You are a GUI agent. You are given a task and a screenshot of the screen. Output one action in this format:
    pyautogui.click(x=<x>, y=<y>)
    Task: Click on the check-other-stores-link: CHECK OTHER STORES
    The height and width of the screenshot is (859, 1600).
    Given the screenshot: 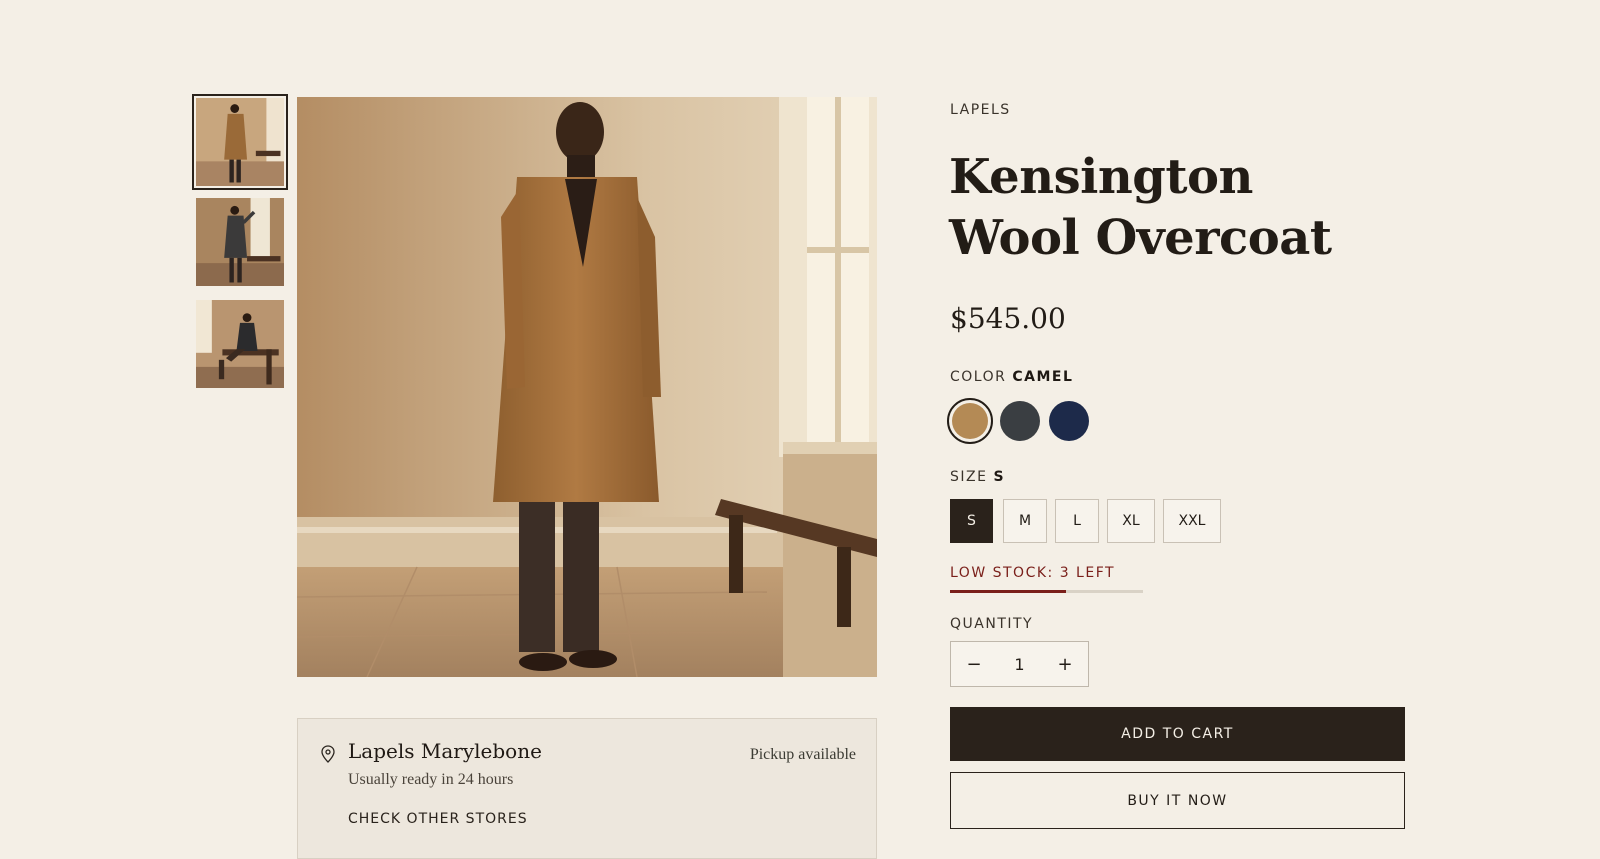 What is the action you would take?
    pyautogui.click(x=438, y=819)
    